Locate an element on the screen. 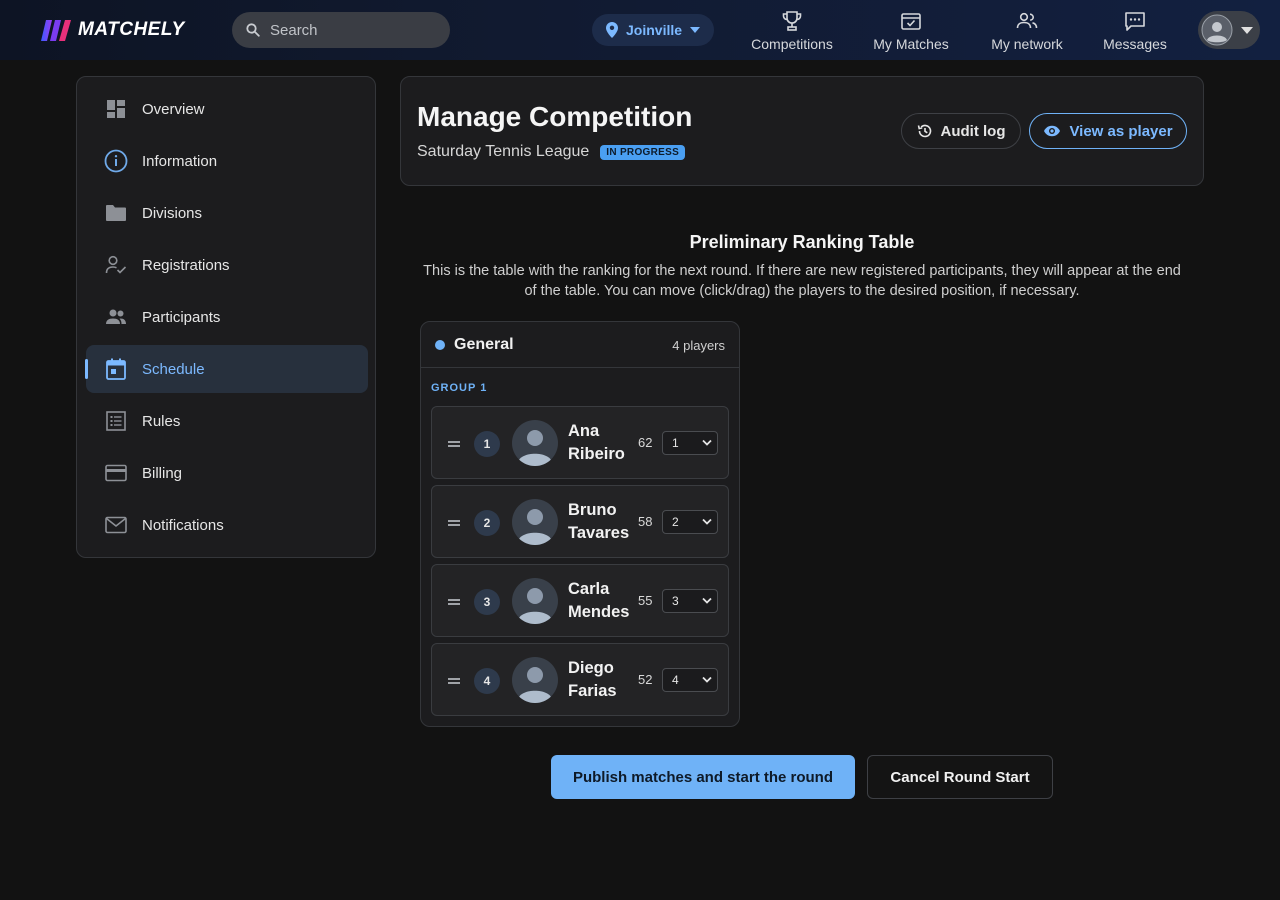 The height and width of the screenshot is (900, 1280). division-dot is located at coordinates (440, 344).